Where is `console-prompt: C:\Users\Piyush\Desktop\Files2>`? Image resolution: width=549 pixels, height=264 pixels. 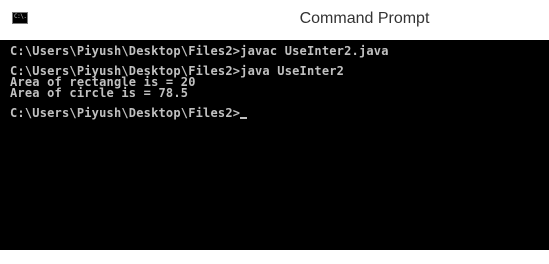
console-prompt: C:\Users\Piyush\Desktop\Files2> is located at coordinates (125, 113).